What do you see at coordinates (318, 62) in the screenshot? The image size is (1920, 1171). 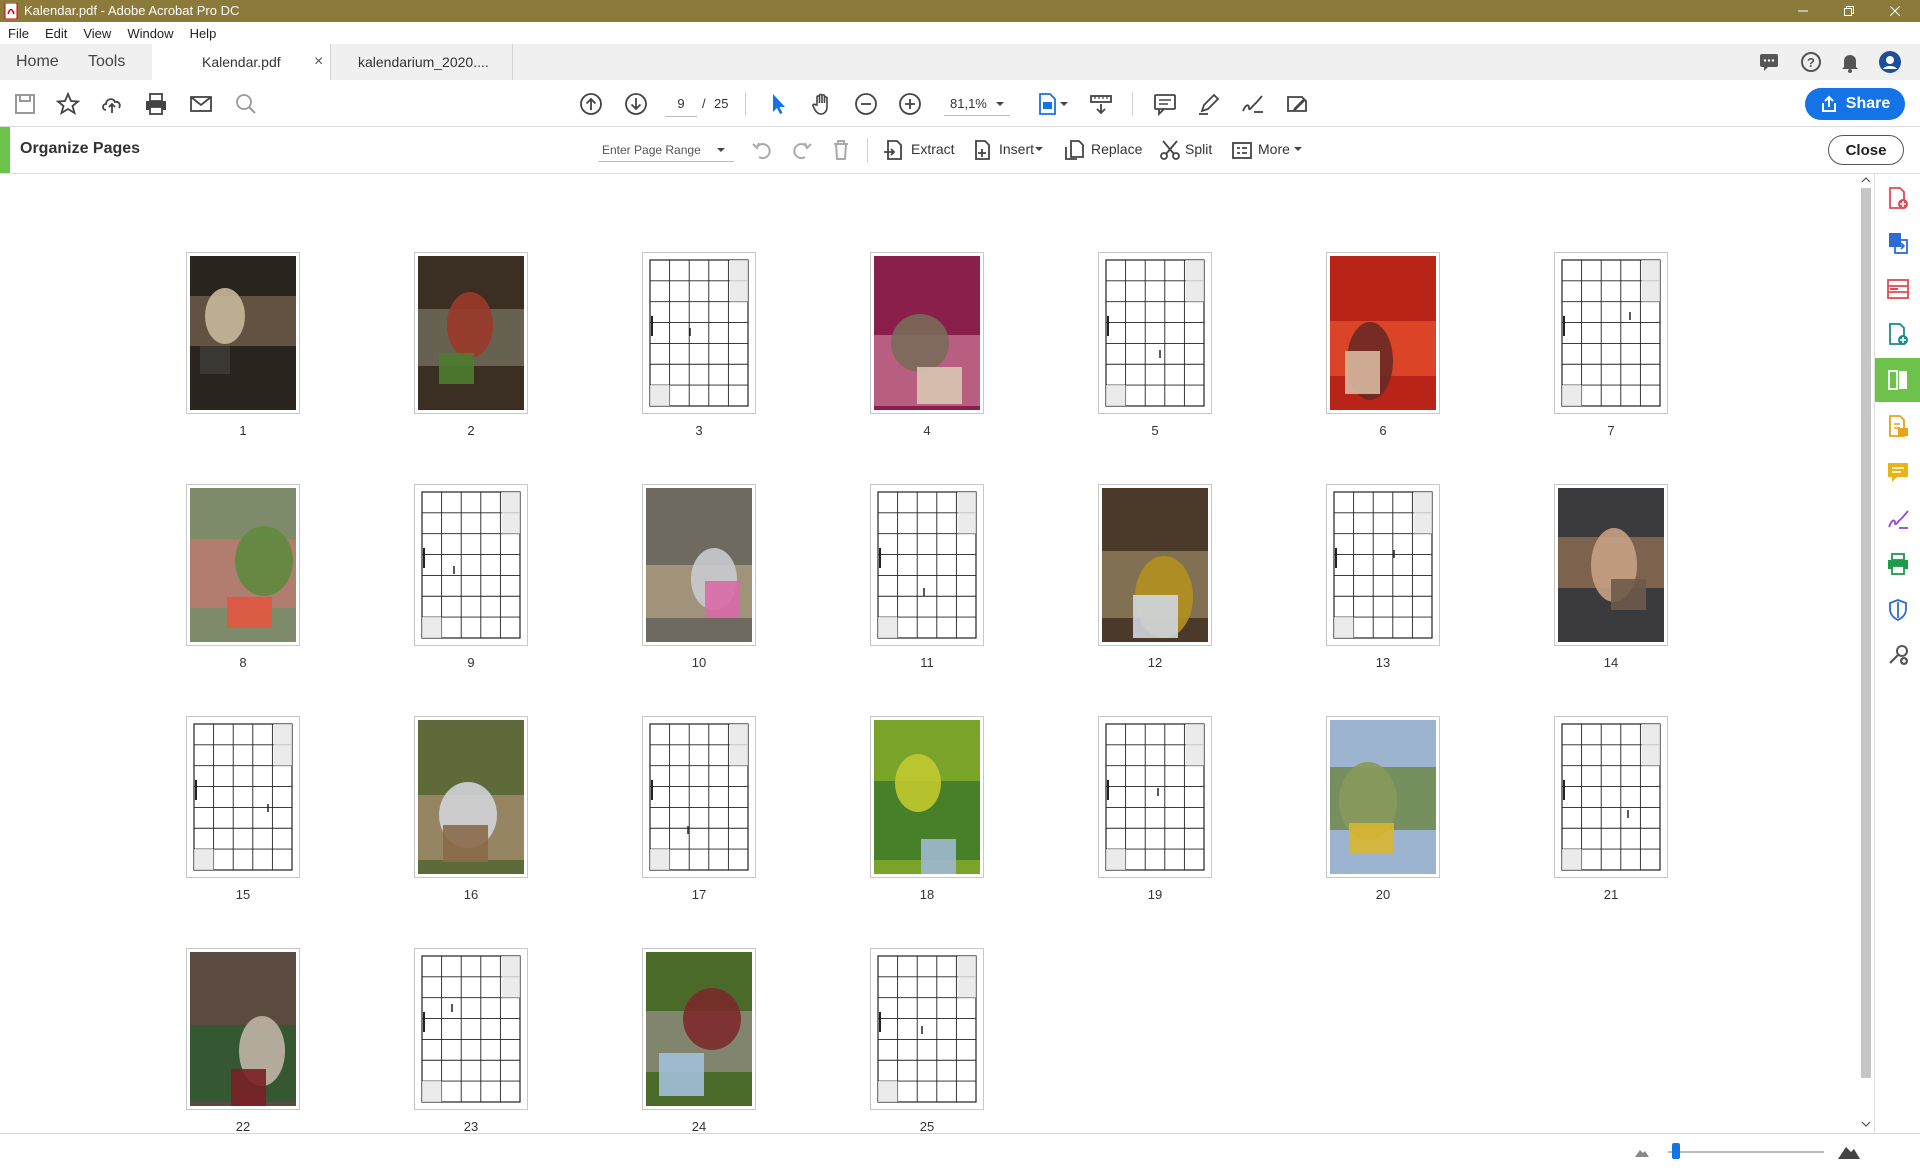 I see `tab-close-button: ×` at bounding box center [318, 62].